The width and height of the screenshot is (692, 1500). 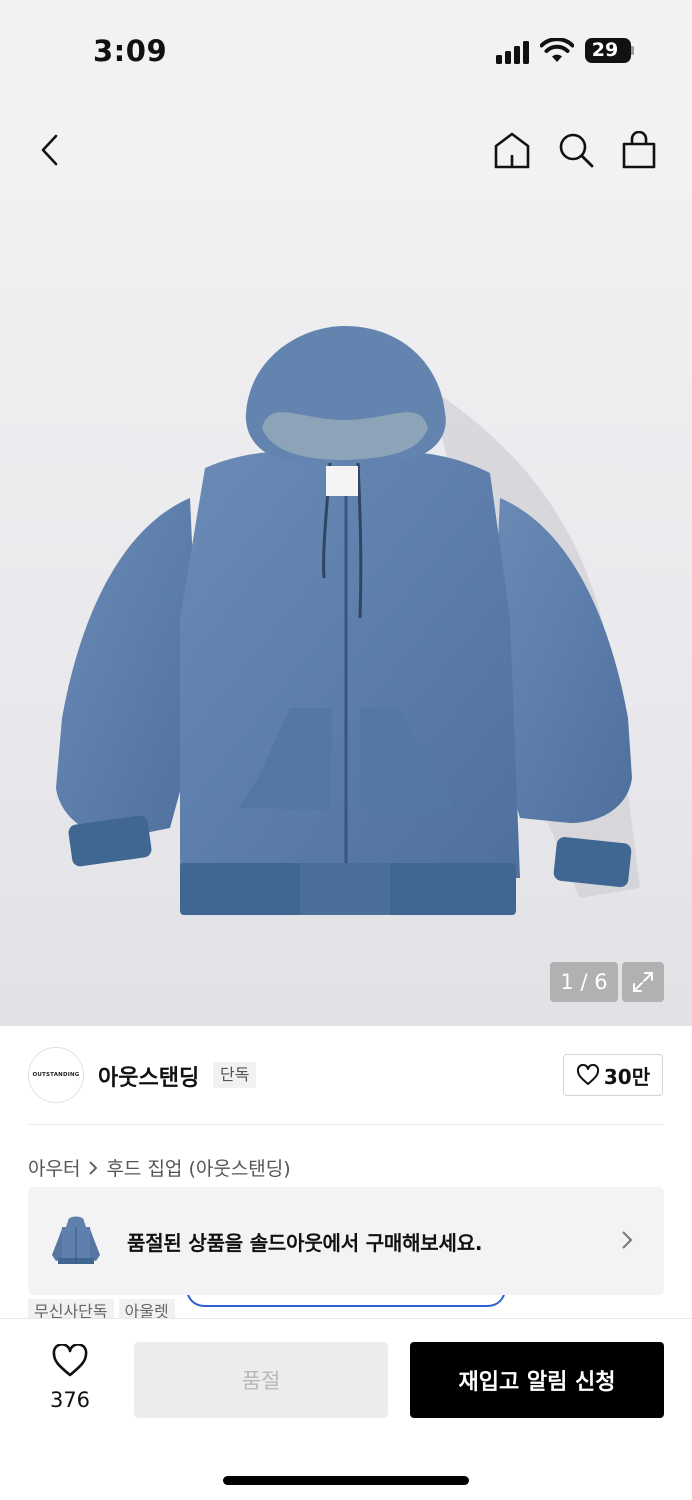 What do you see at coordinates (537, 1380) in the screenshot?
I see `restock-alert-button: 재입고 알림 신청` at bounding box center [537, 1380].